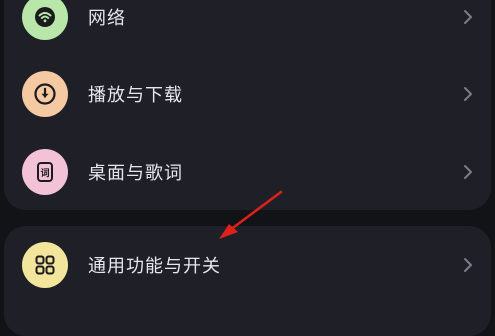 The image size is (495, 336). Describe the element at coordinates (135, 173) in the screenshot. I see `settings-item-label: 桌面与歌词` at that location.